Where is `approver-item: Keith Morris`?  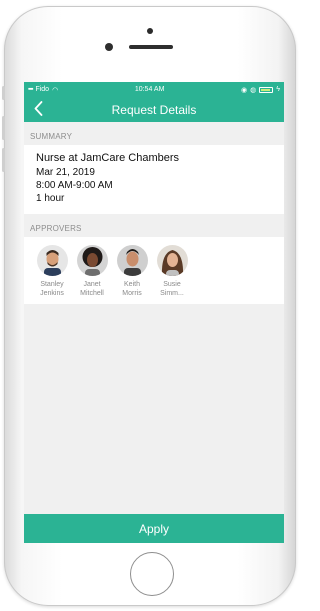 approver-item: Keith Morris is located at coordinates (132, 271).